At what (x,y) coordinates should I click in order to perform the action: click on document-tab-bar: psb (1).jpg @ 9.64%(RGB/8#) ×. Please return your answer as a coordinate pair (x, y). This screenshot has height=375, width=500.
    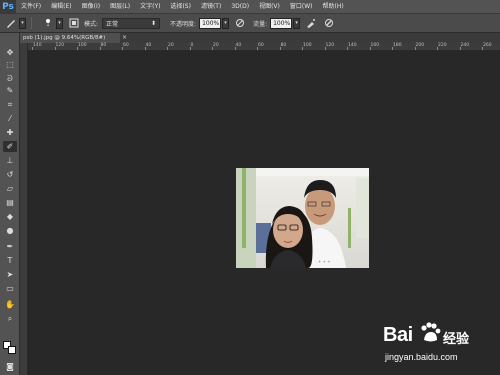
    Looking at the image, I should click on (260, 38).